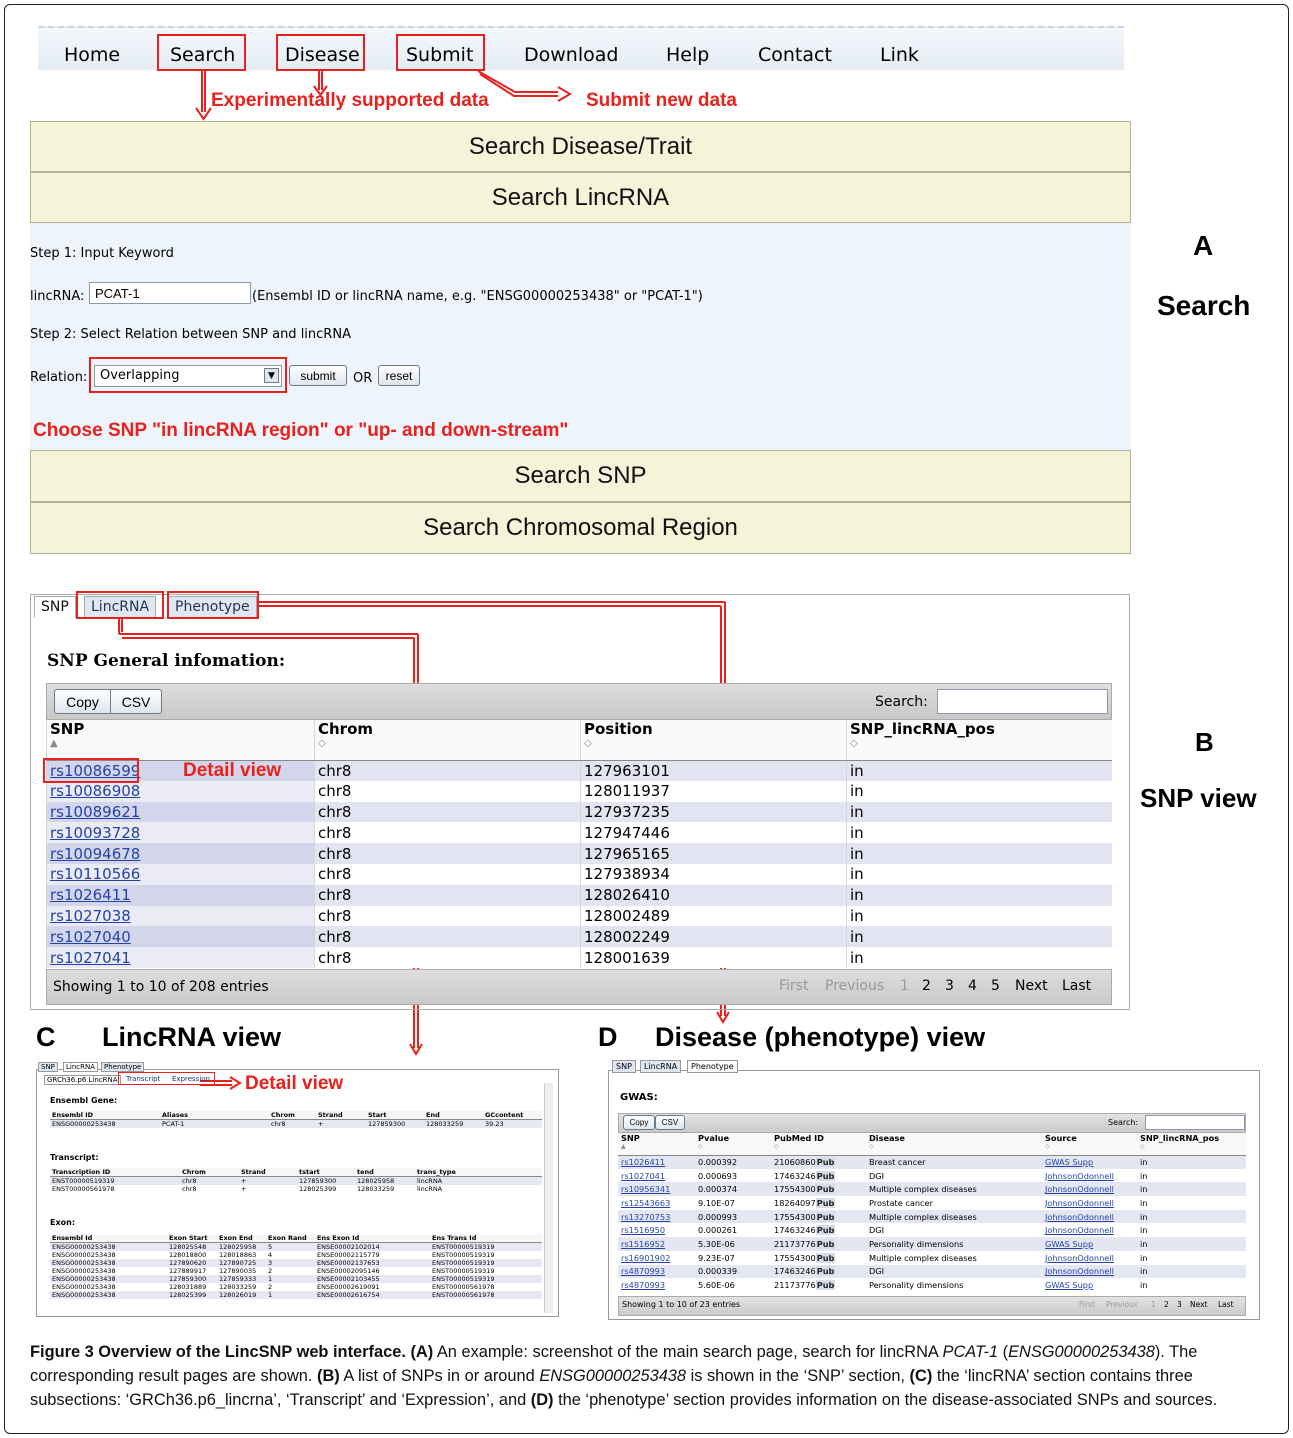  Describe the element at coordinates (95, 874) in the screenshot. I see `snp-link: rs10110566` at that location.